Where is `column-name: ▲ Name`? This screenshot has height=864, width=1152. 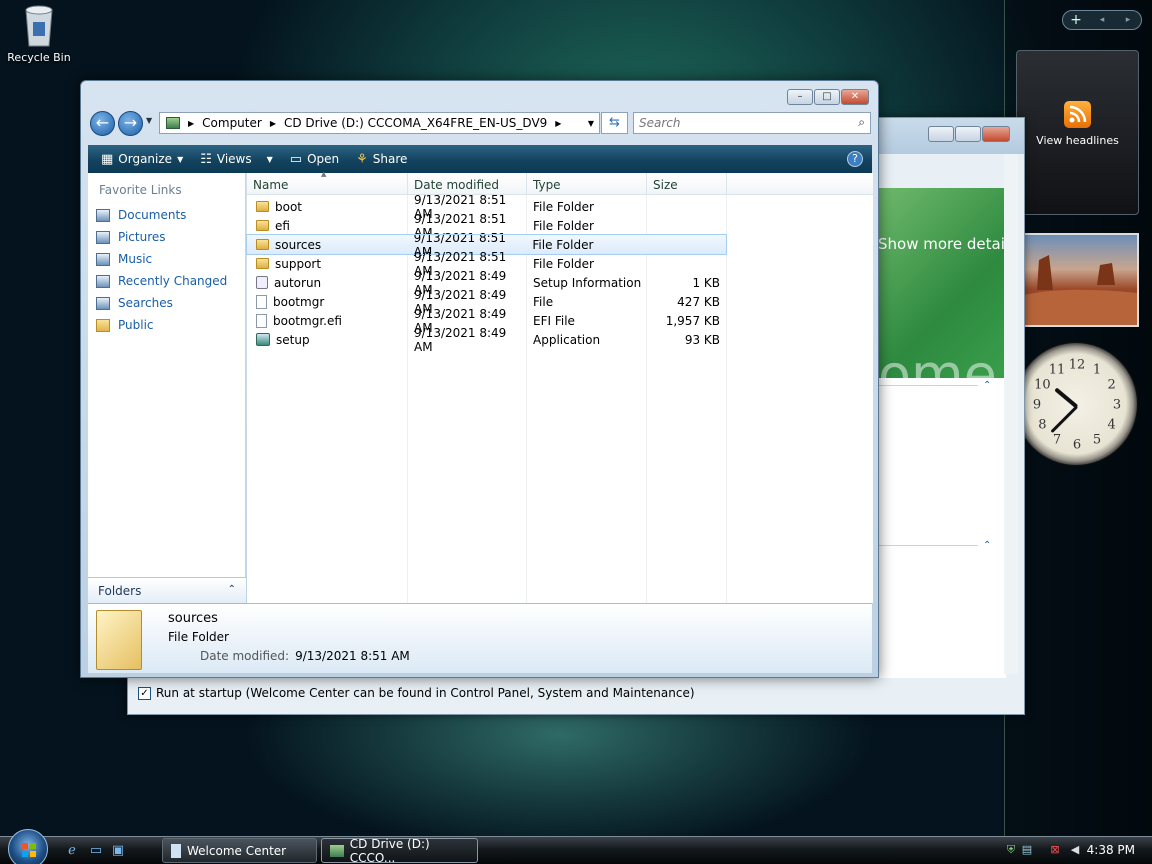
column-name: ▲ Name is located at coordinates (327, 182).